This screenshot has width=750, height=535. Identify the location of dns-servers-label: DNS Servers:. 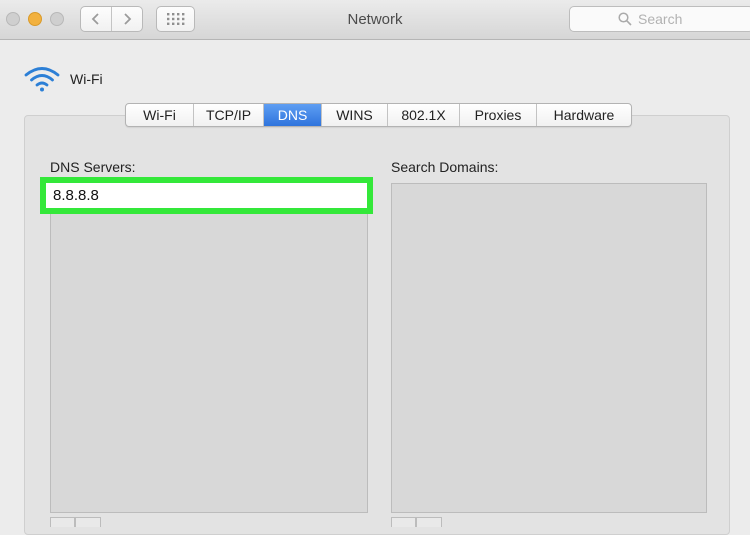
(93, 167).